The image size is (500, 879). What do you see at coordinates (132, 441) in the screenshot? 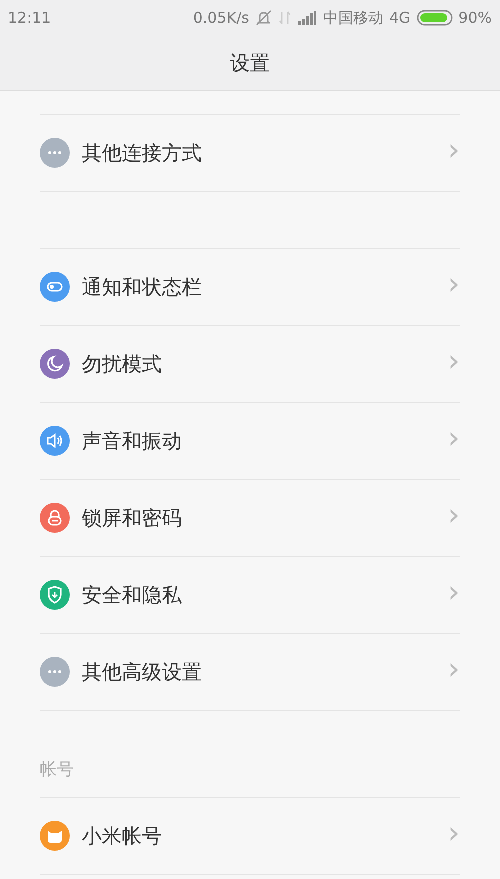
I see `row-label: 声音和振动` at bounding box center [132, 441].